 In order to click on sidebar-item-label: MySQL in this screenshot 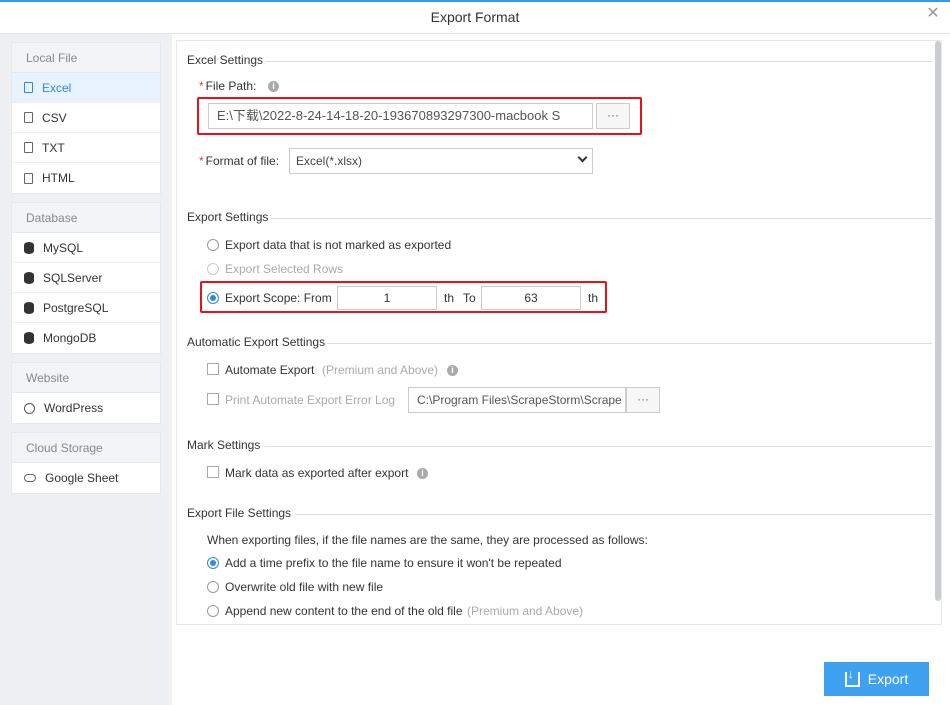, I will do `click(63, 247)`.